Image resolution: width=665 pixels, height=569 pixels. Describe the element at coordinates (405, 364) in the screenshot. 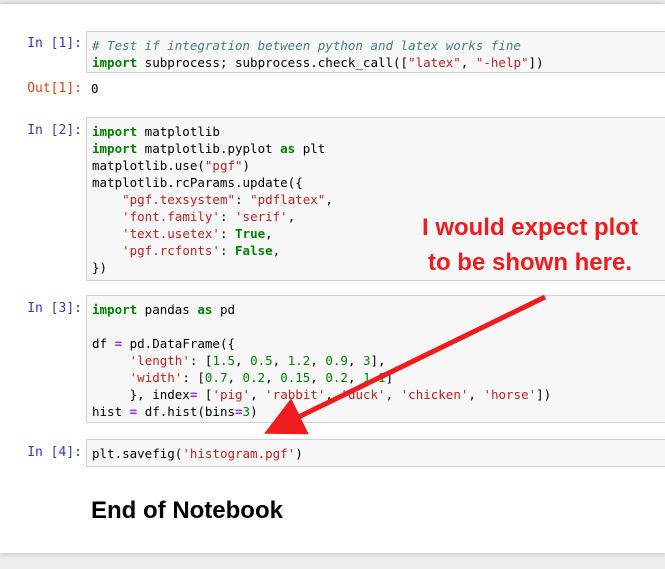

I see `red-arrow-icon` at that location.